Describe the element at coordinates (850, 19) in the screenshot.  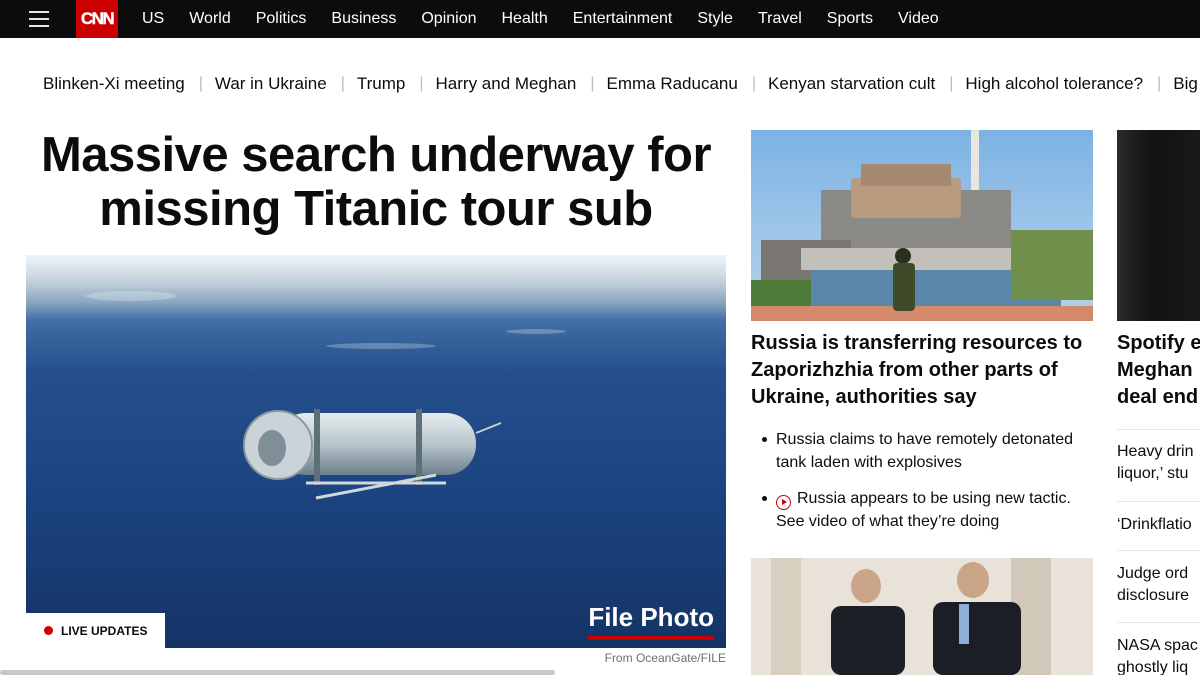
I see `nav-sports: Sports` at that location.